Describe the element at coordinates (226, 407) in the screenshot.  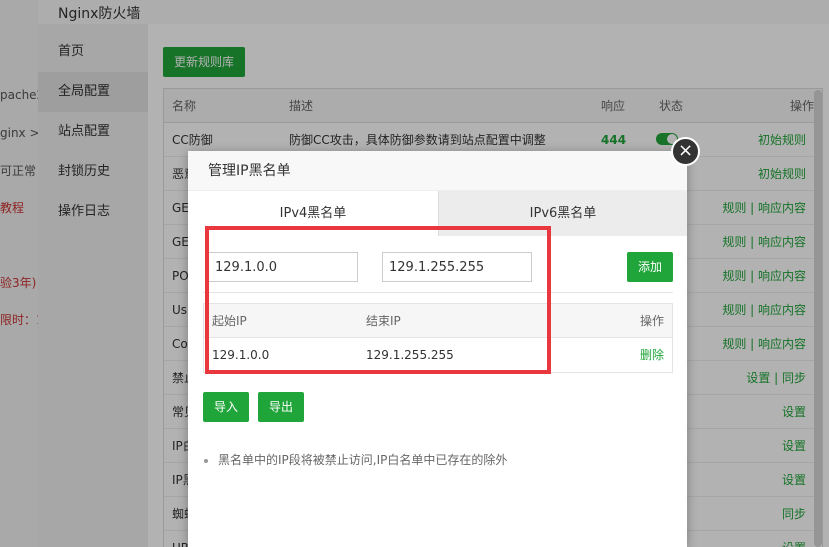
I see `import-button: 导入` at that location.